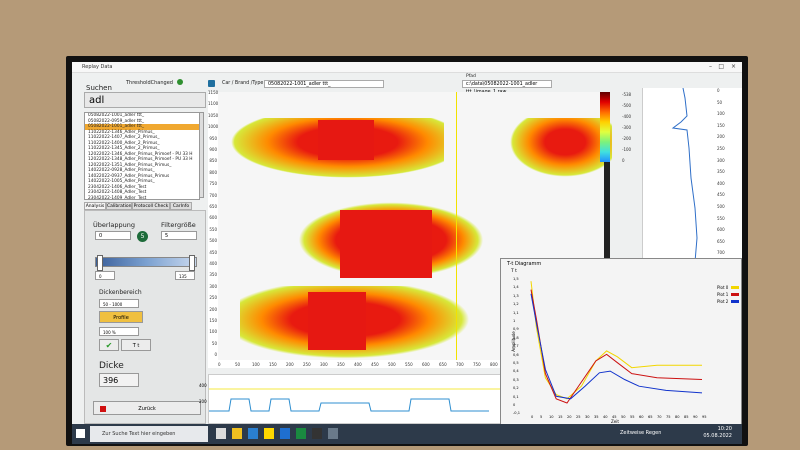  What do you see at coordinates (532, 417) in the screenshot?
I see `graph-x-tick: 0` at bounding box center [532, 417].